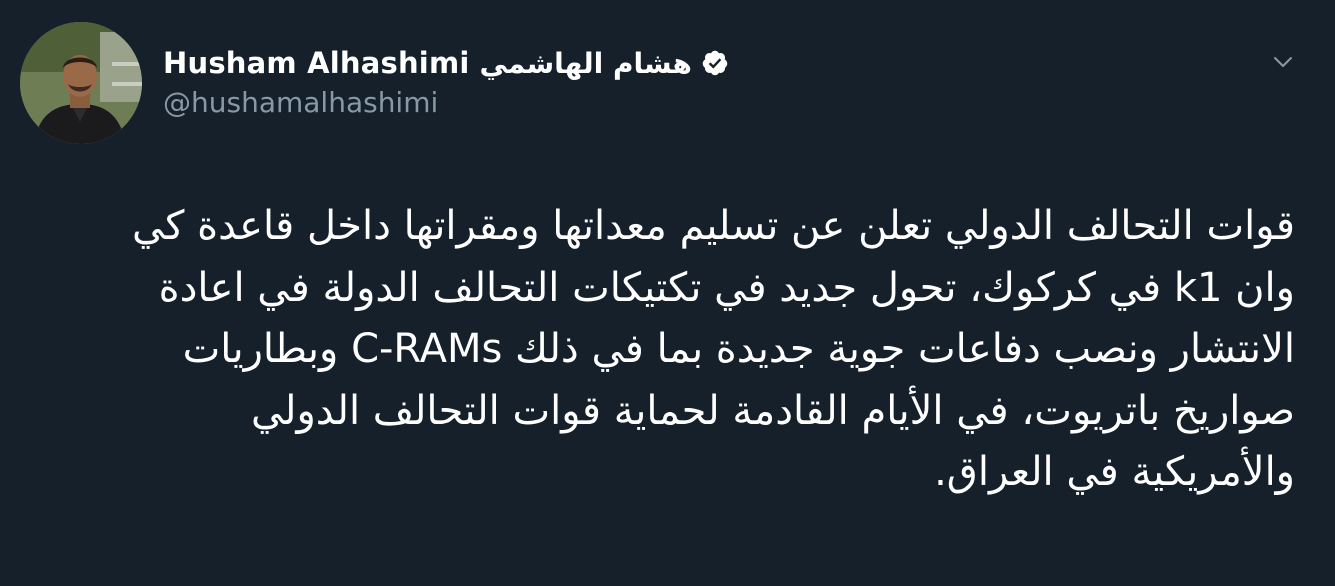 The image size is (1335, 586). What do you see at coordinates (715, 63) in the screenshot?
I see `verified-badge-icon` at bounding box center [715, 63].